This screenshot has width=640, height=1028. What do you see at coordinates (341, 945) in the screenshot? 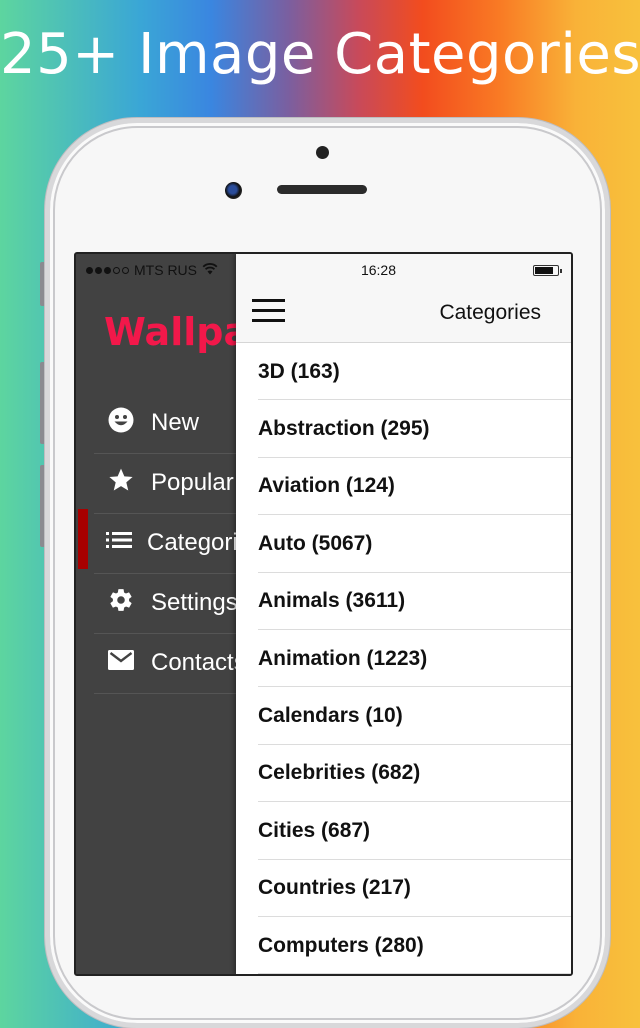
I see `category-label: Computers (280)` at bounding box center [341, 945].